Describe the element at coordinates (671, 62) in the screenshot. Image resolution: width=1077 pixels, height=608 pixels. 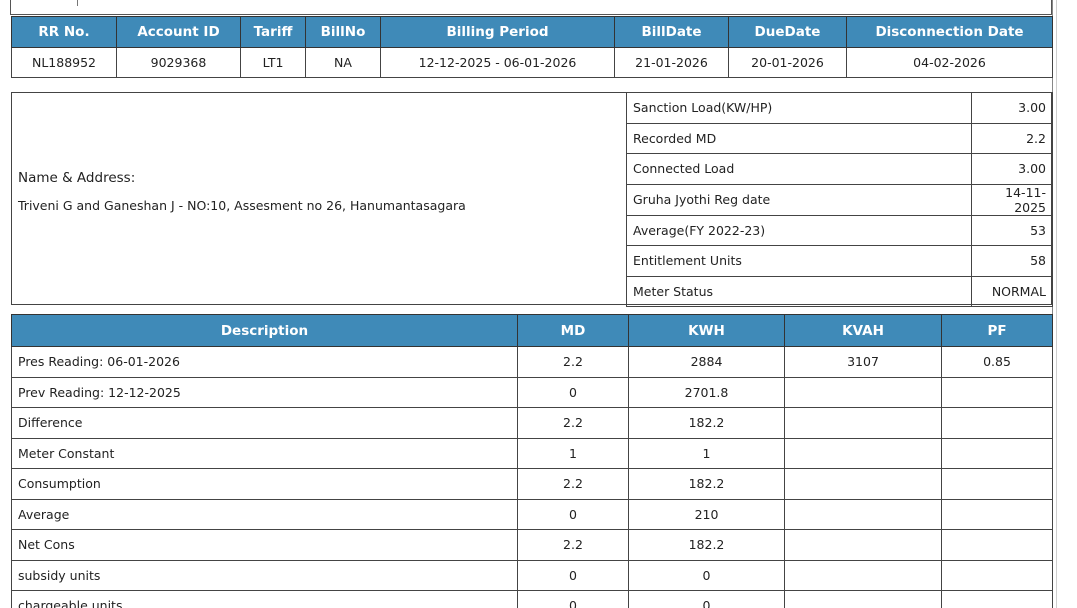
I see `bill-date-value: 21-01-2026` at that location.